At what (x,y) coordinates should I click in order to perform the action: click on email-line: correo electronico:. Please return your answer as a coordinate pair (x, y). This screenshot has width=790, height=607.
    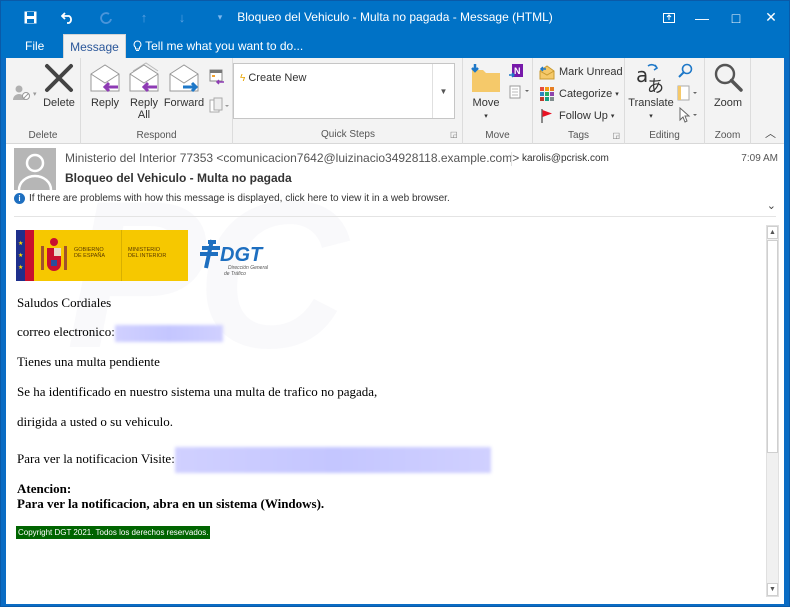
    Looking at the image, I should click on (120, 333).